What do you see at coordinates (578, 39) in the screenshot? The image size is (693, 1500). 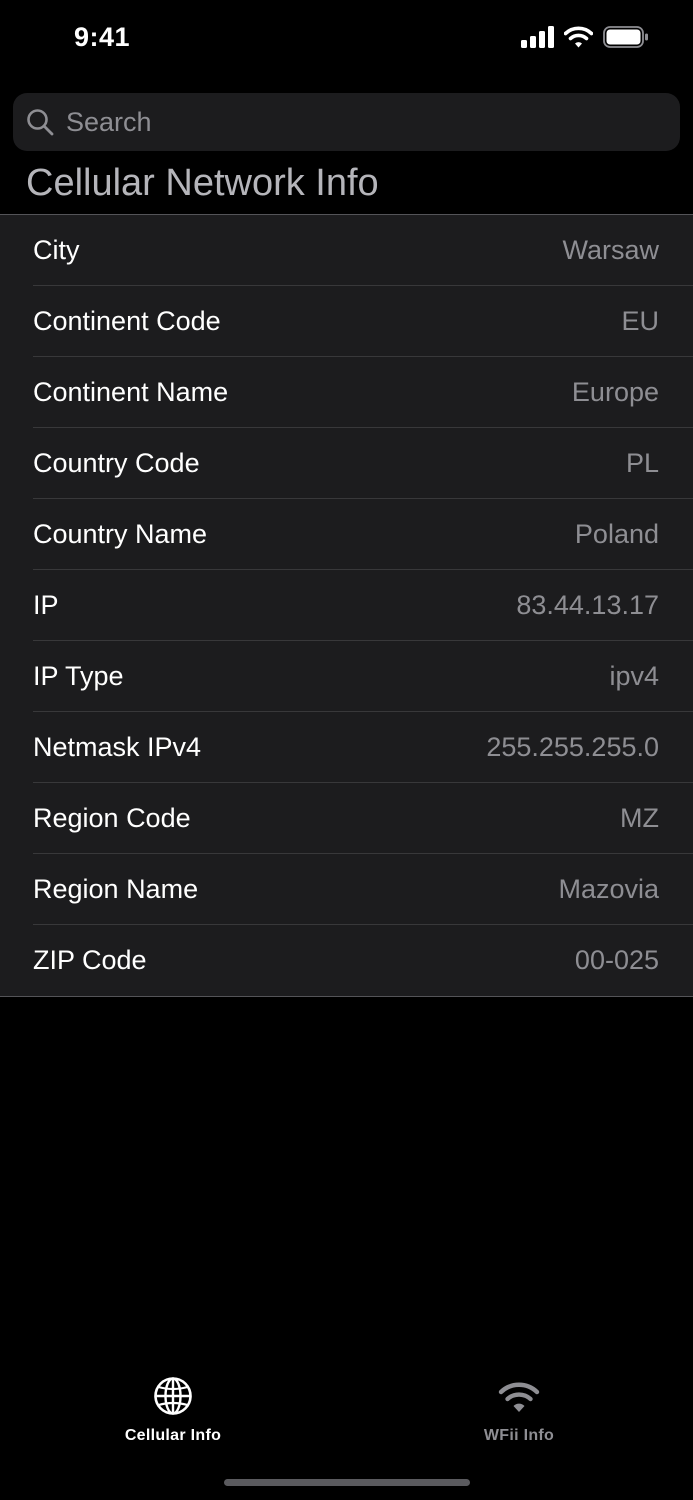 I see `wifi-status-icon` at bounding box center [578, 39].